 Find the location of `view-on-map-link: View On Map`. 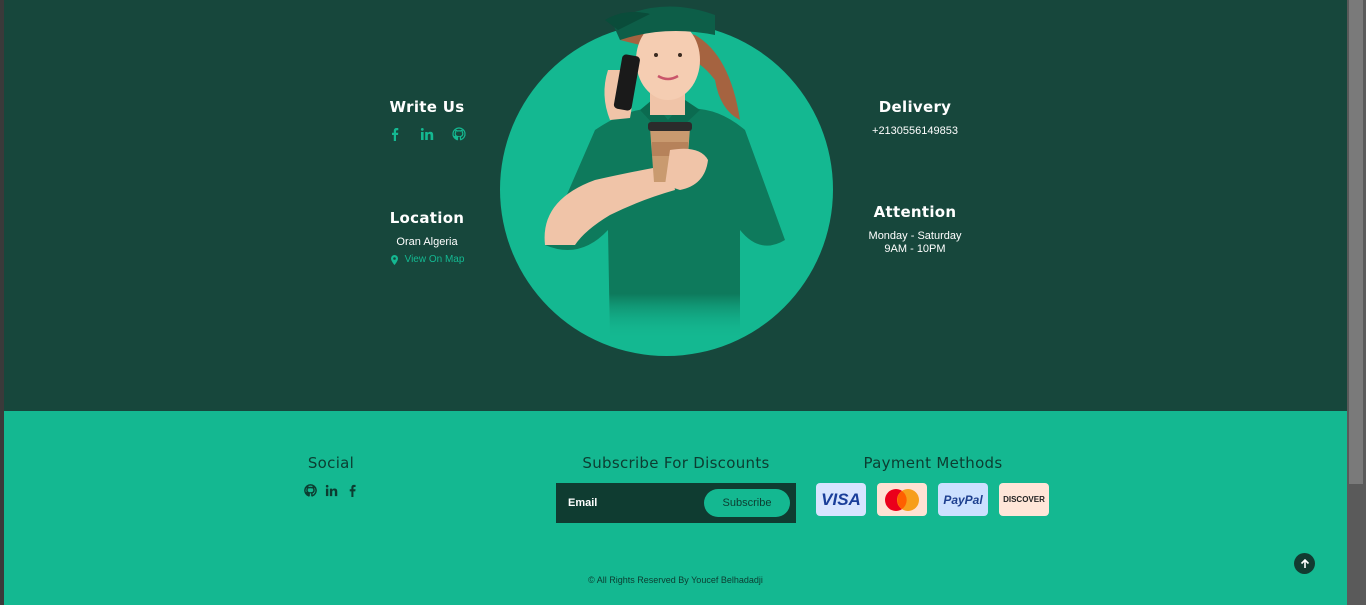

view-on-map-link: View On Map is located at coordinates (427, 259).